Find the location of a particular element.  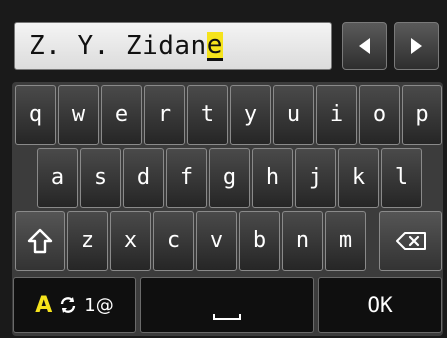

key-label: d is located at coordinates (143, 177).